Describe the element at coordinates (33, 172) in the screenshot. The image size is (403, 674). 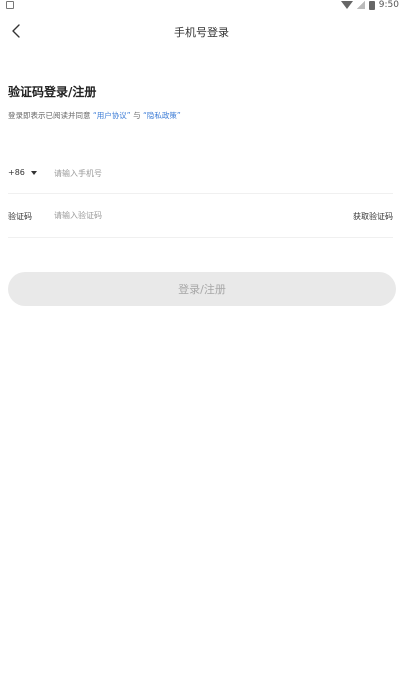
I see `caret-down-icon` at that location.